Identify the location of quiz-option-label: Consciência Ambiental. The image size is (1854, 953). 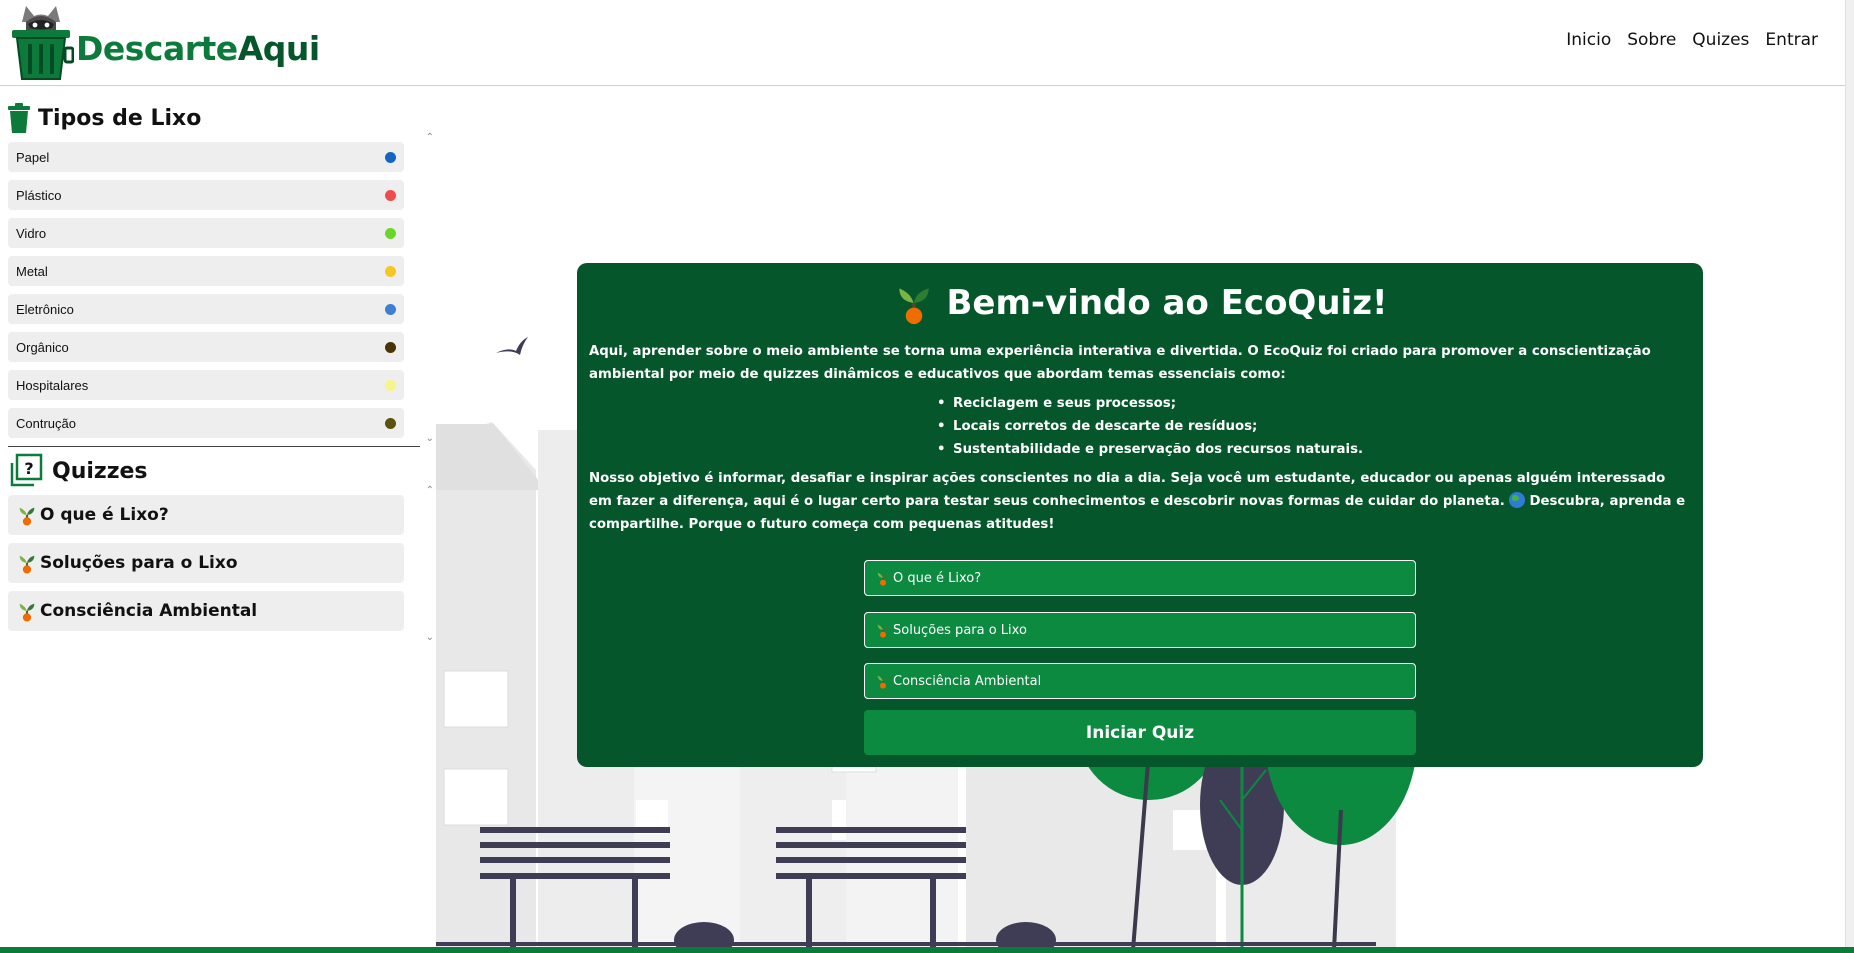
(967, 681).